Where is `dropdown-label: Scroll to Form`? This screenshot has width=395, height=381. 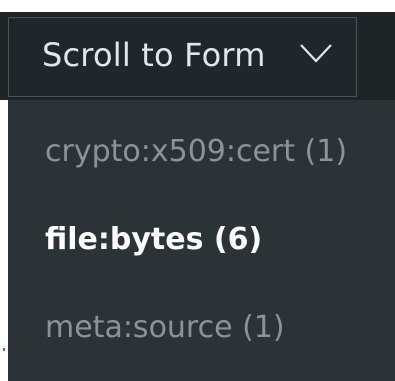 dropdown-label: Scroll to Form is located at coordinates (154, 55).